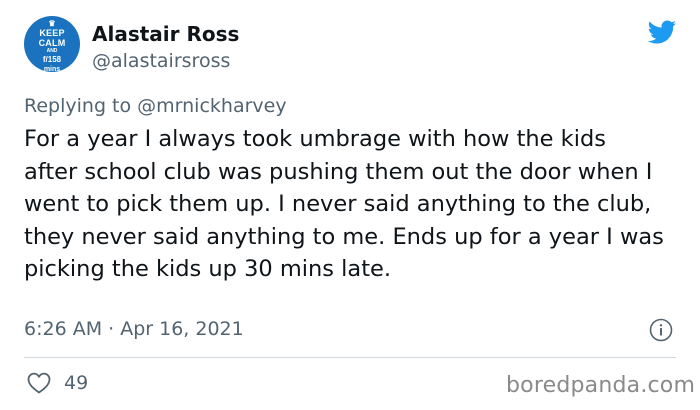 This screenshot has height=410, width=700. I want to click on heart-icon, so click(39, 383).